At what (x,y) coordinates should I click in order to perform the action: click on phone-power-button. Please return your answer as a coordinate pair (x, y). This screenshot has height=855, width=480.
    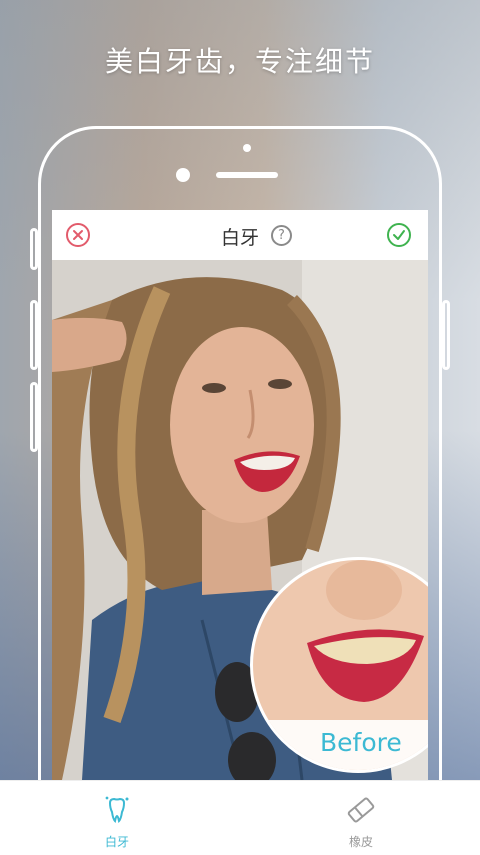
    Looking at the image, I should click on (446, 335).